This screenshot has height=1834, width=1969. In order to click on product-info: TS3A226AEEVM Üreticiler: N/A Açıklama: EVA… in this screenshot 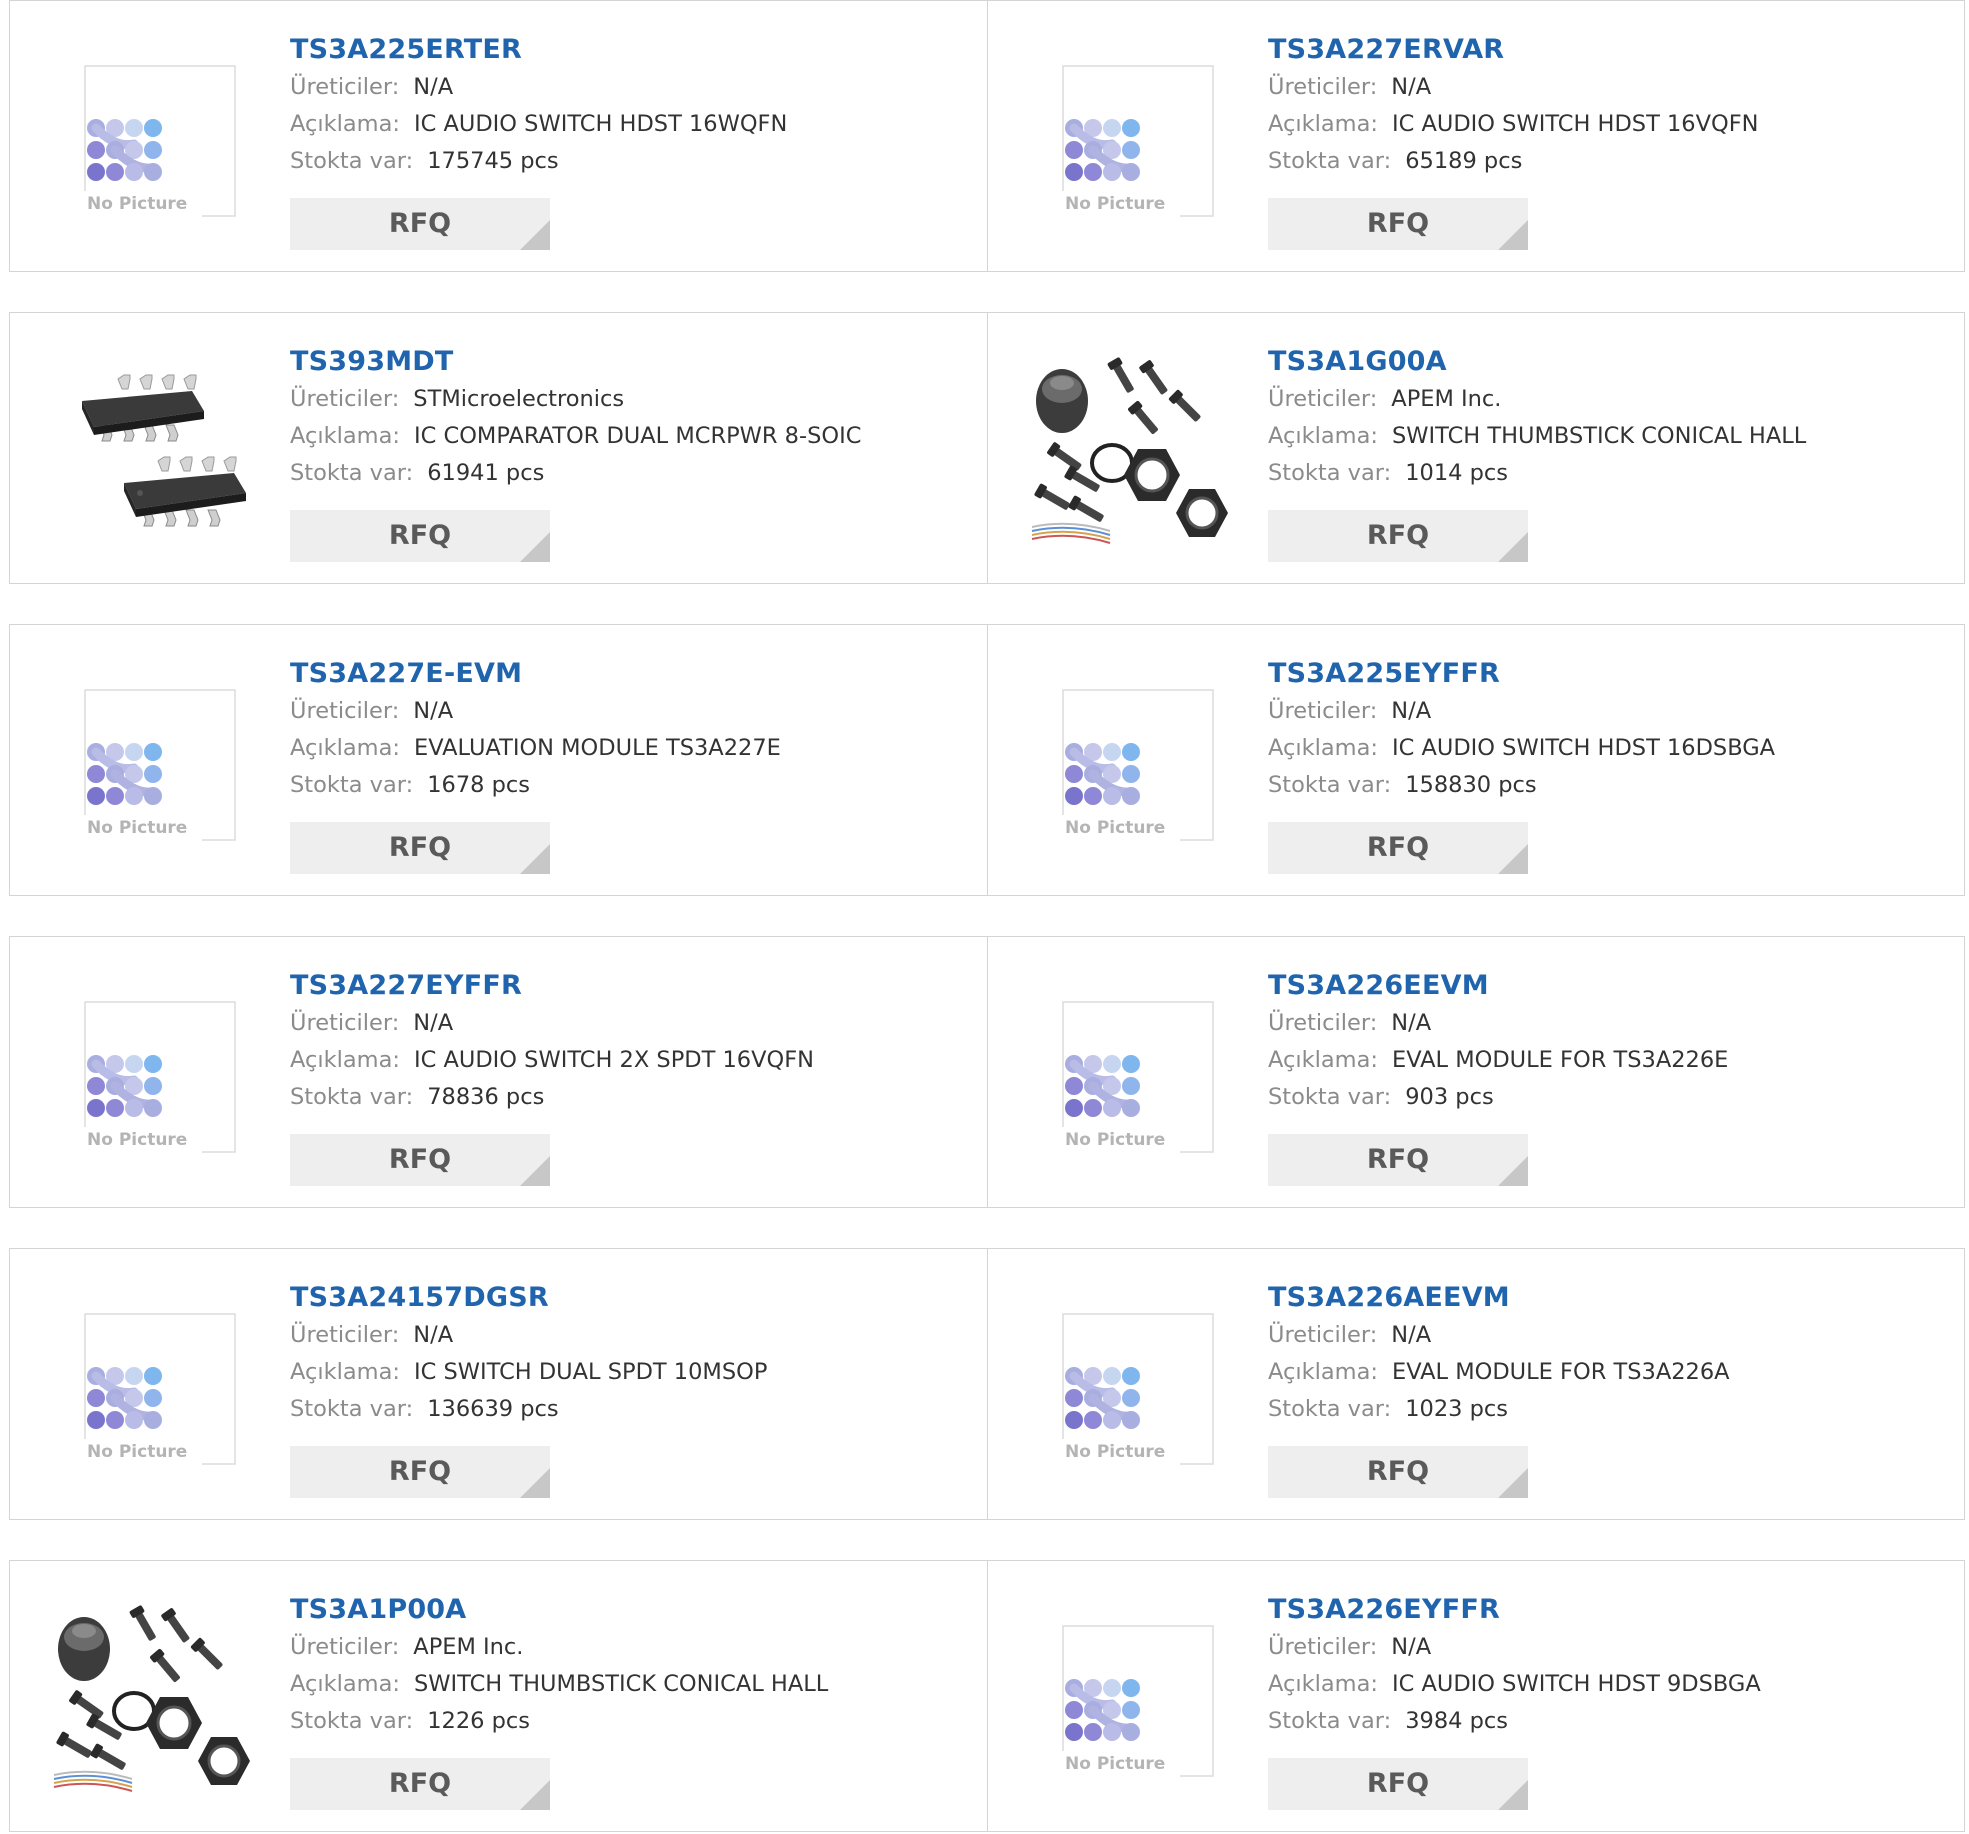, I will do `click(1598, 1353)`.